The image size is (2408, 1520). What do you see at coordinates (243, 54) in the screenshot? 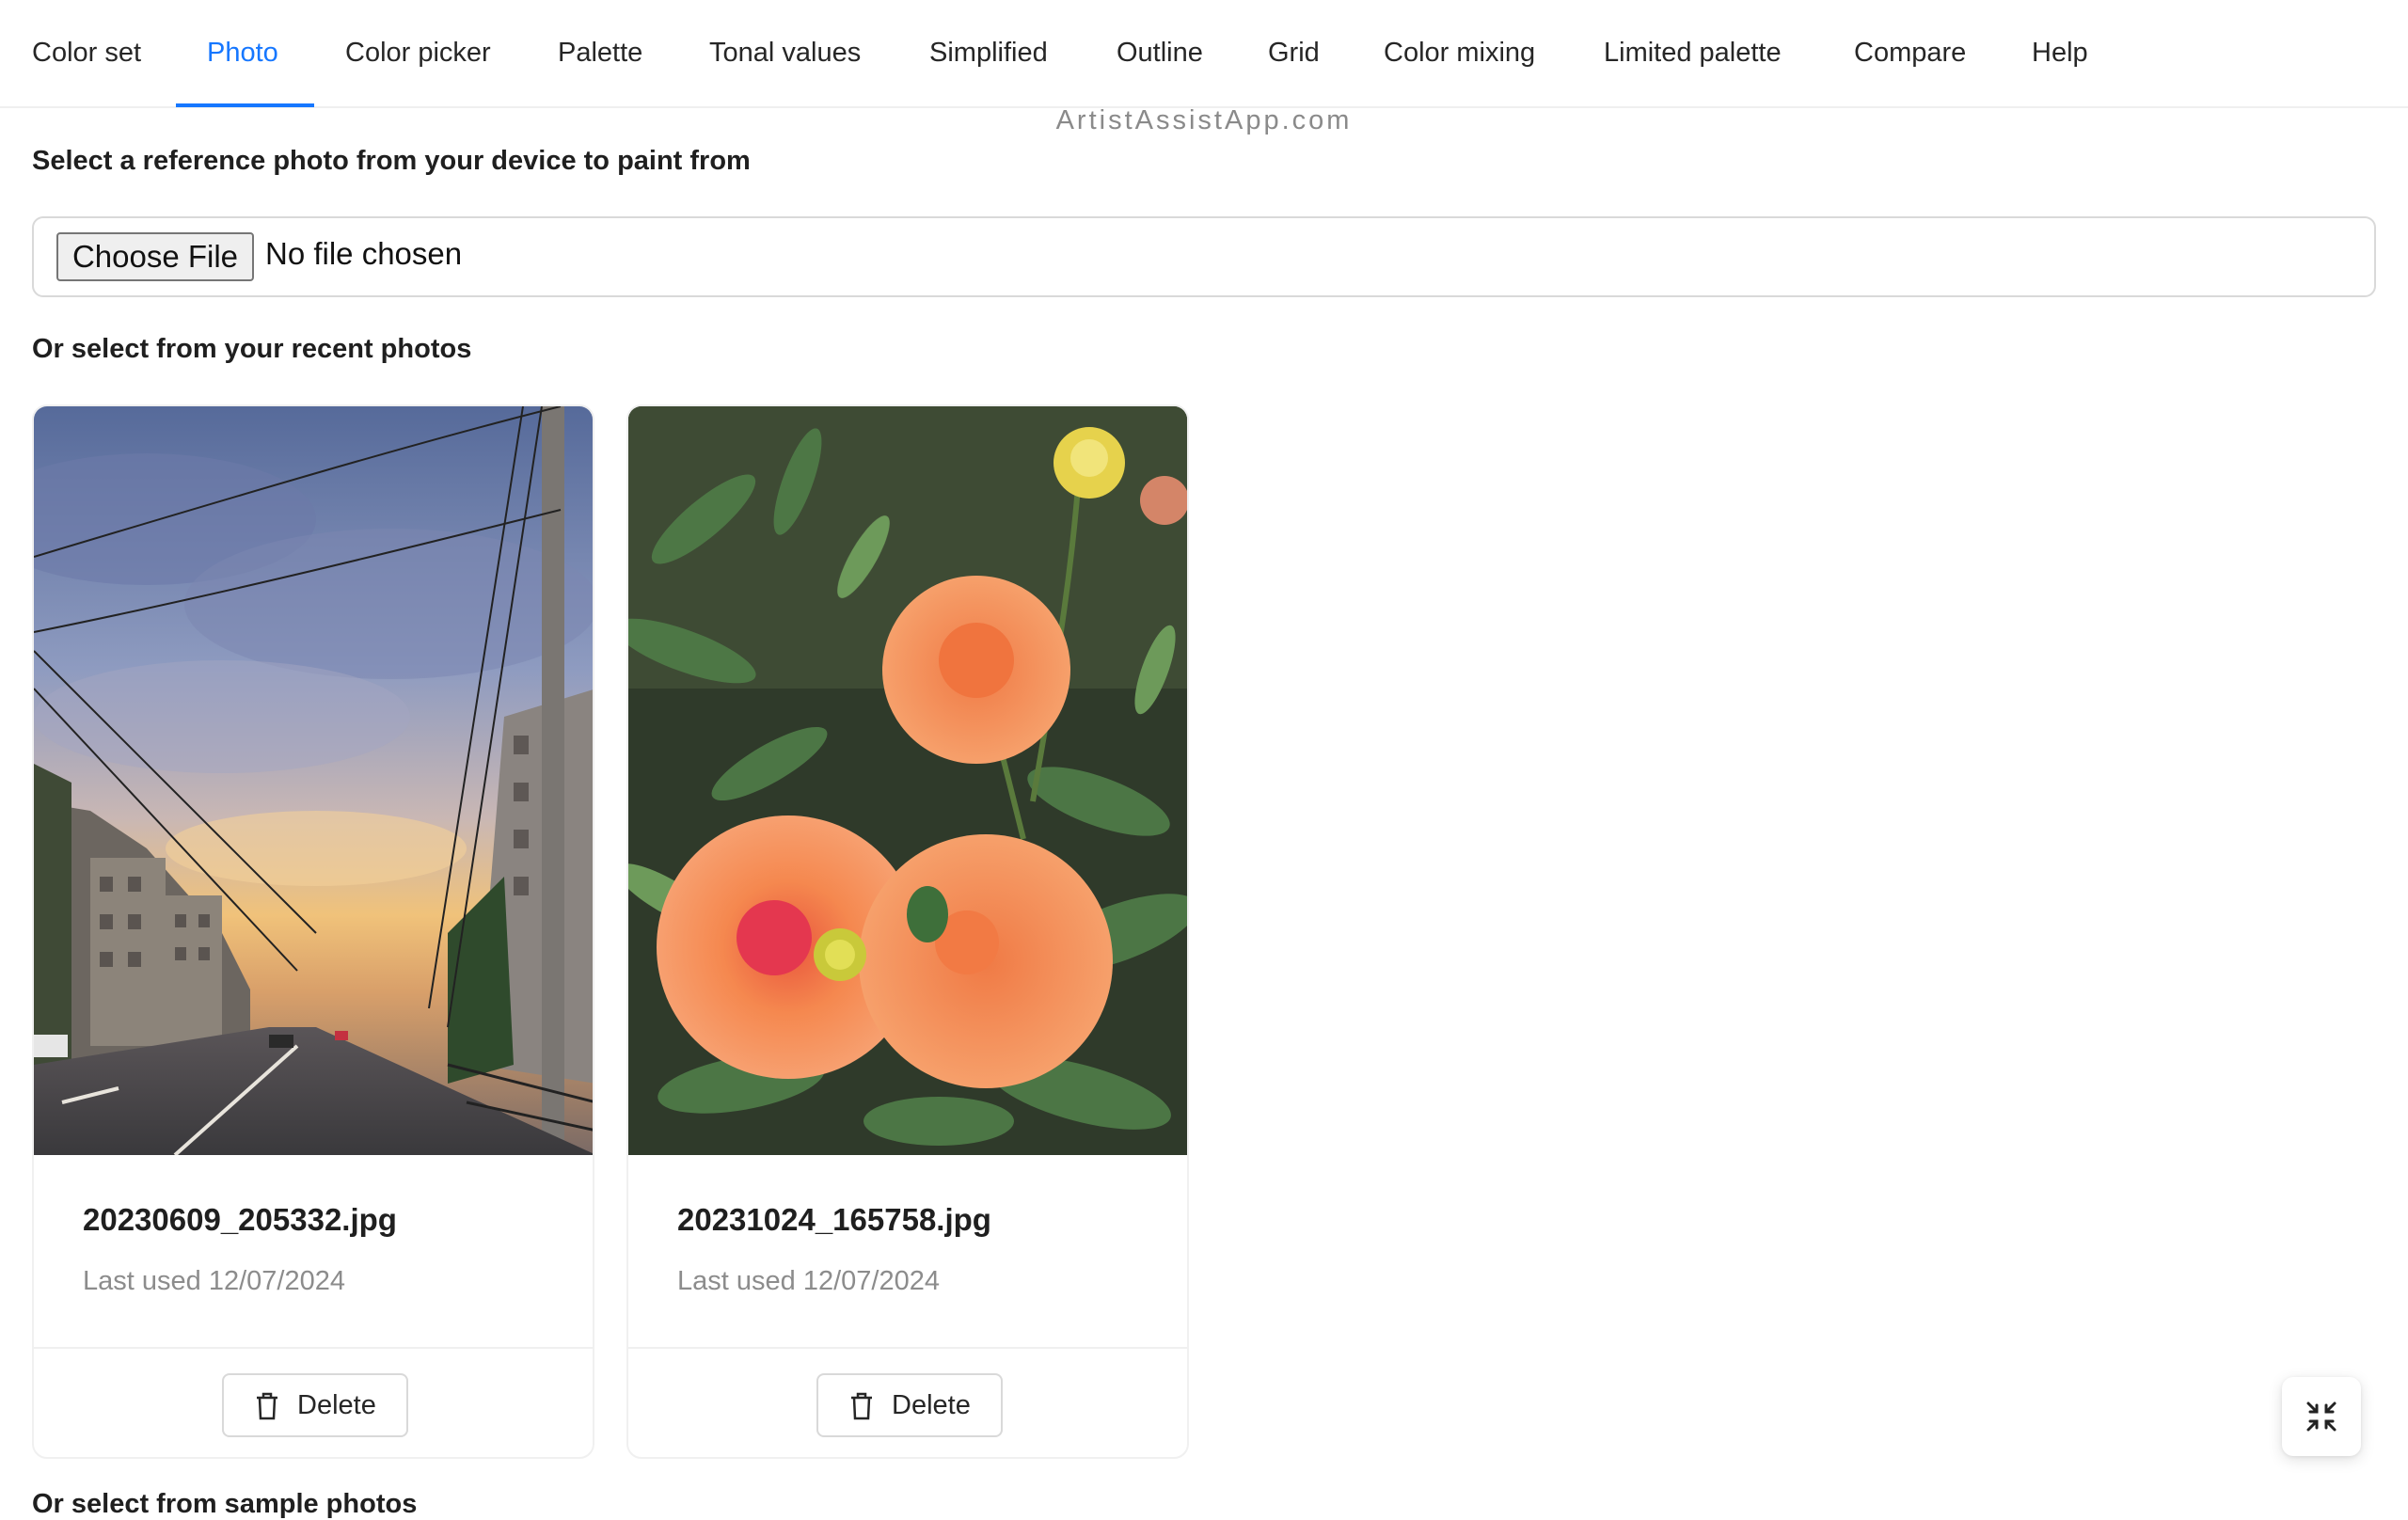
I see `tab-photo: Photo` at bounding box center [243, 54].